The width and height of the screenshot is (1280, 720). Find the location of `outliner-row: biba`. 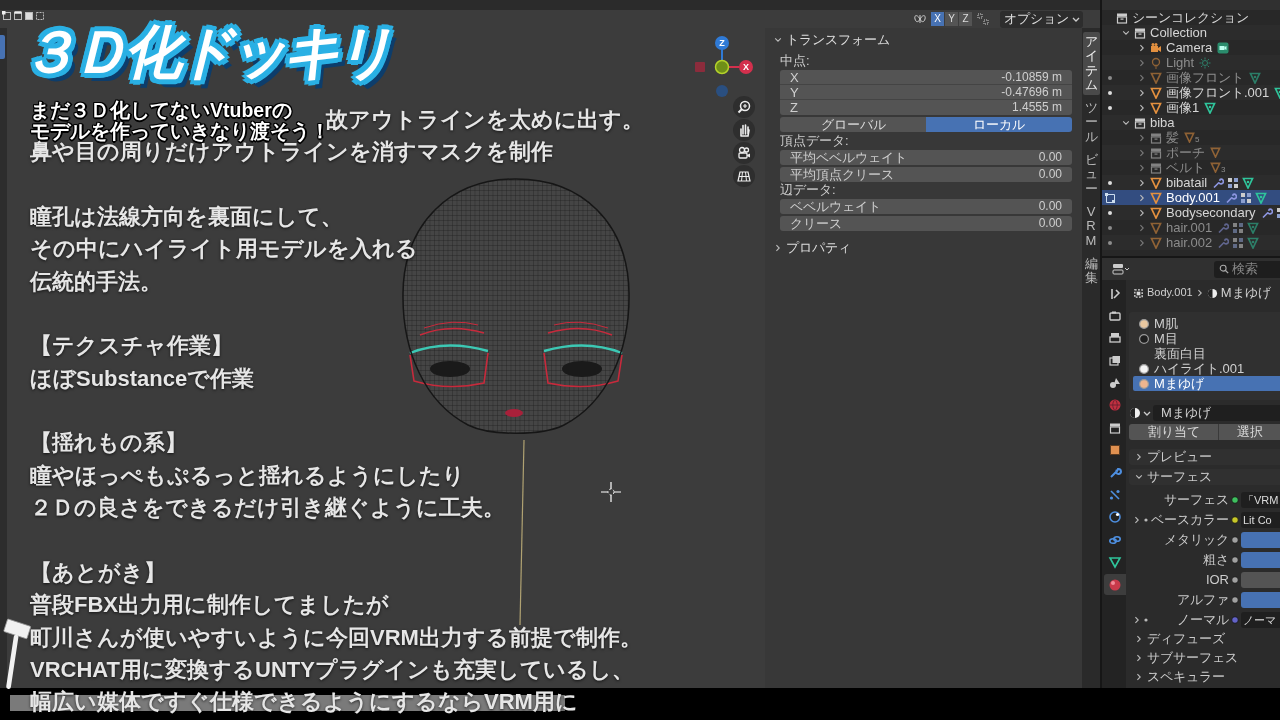

outliner-row: biba is located at coordinates (1191, 122).